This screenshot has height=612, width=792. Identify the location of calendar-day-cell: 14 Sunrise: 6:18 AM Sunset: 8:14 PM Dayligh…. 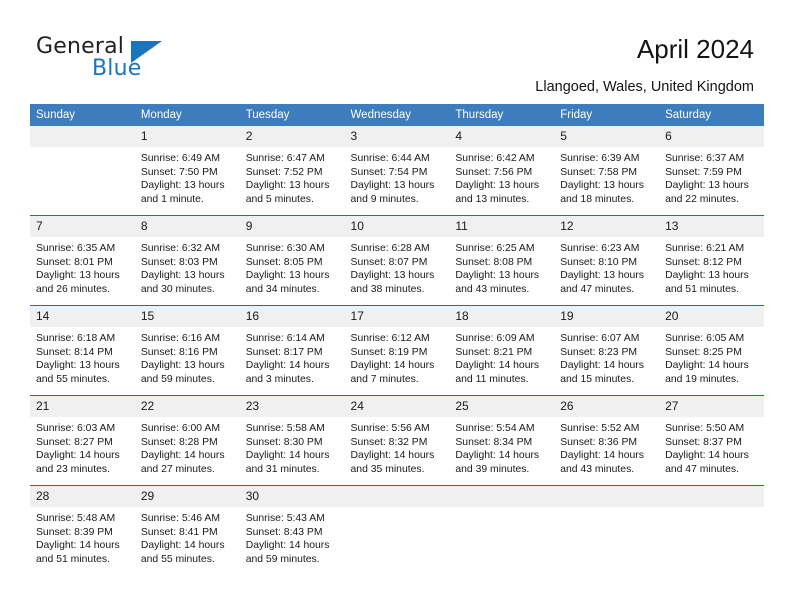
(82, 350).